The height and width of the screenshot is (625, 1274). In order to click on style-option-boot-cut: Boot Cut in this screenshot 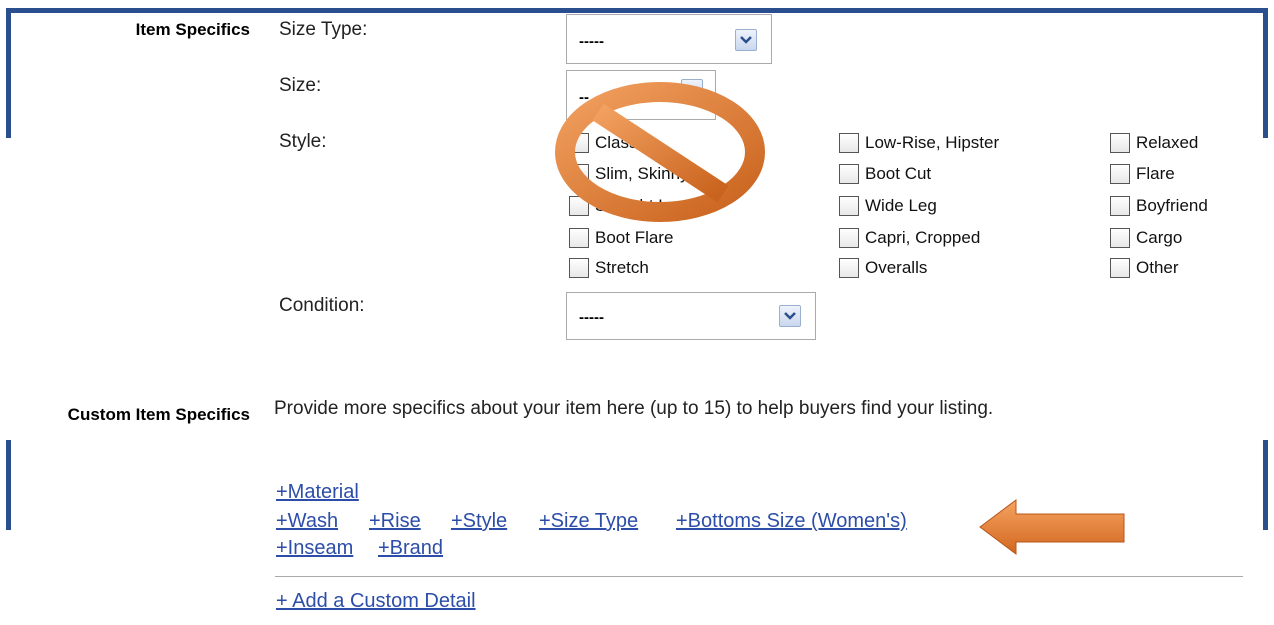, I will do `click(885, 174)`.